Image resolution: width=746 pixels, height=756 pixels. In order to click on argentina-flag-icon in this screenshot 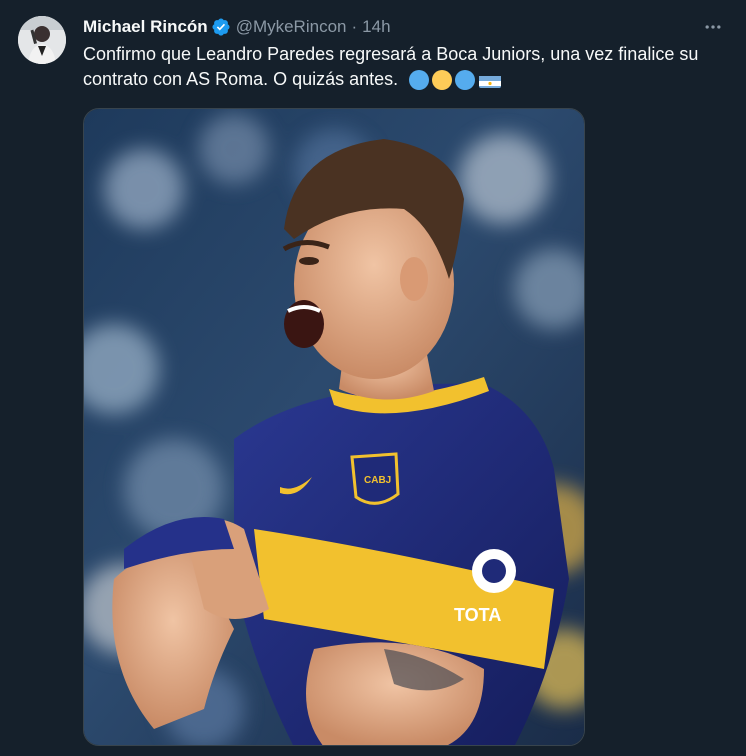, I will do `click(490, 80)`.